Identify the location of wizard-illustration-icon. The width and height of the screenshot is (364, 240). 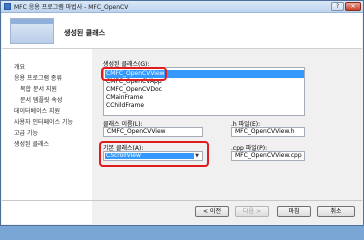
(32, 31).